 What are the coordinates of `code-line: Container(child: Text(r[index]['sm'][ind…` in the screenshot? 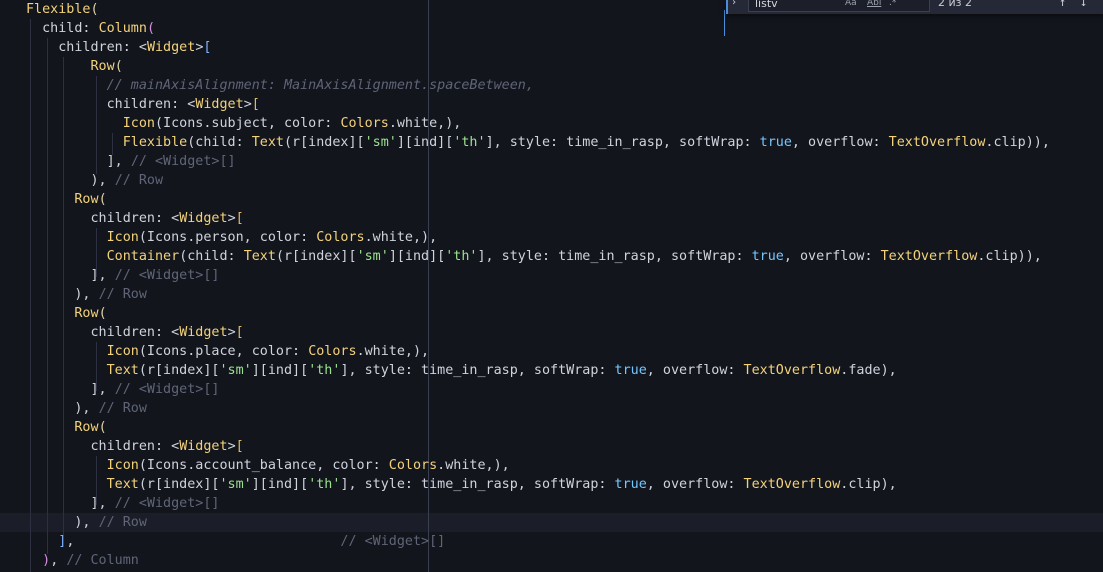 It's located at (534, 256).